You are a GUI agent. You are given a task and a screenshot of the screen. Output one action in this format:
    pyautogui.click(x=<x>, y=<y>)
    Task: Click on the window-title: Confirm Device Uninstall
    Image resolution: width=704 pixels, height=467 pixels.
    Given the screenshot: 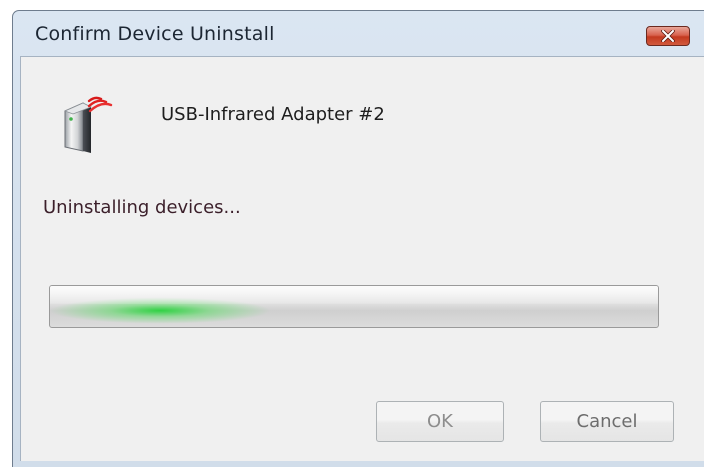 What is the action you would take?
    pyautogui.click(x=155, y=34)
    